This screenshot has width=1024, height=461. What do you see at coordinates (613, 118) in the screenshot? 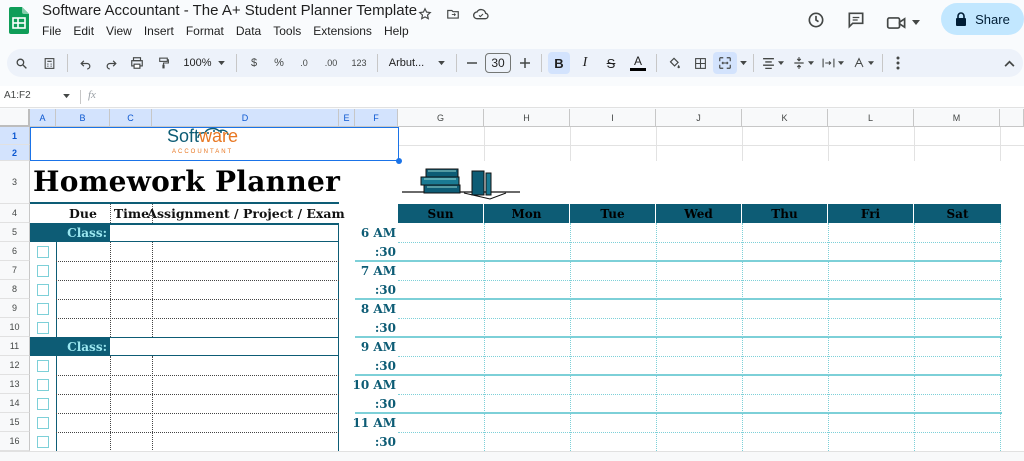
I see `column-header-i: I` at bounding box center [613, 118].